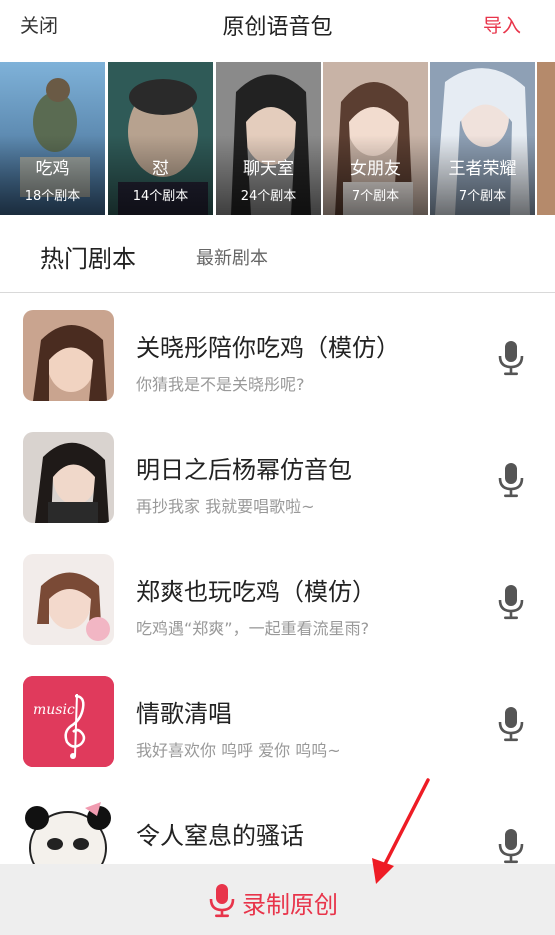 Image resolution: width=555 pixels, height=935 pixels. I want to click on category-card-girlfriend: 女朋友 7个剧本, so click(375, 138).